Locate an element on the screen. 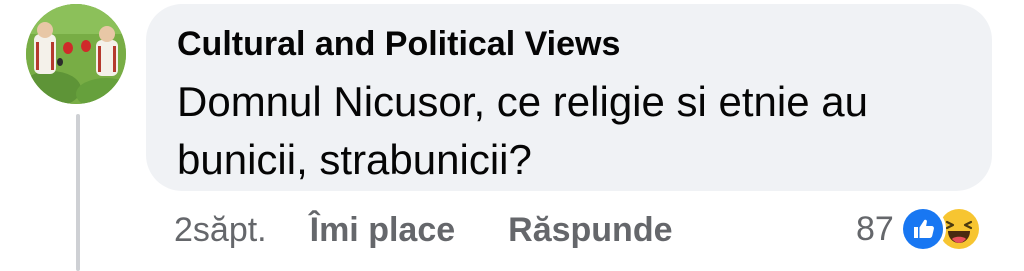 Image resolution: width=1024 pixels, height=271 pixels. comment-timestamp: 2săpt. is located at coordinates (220, 230).